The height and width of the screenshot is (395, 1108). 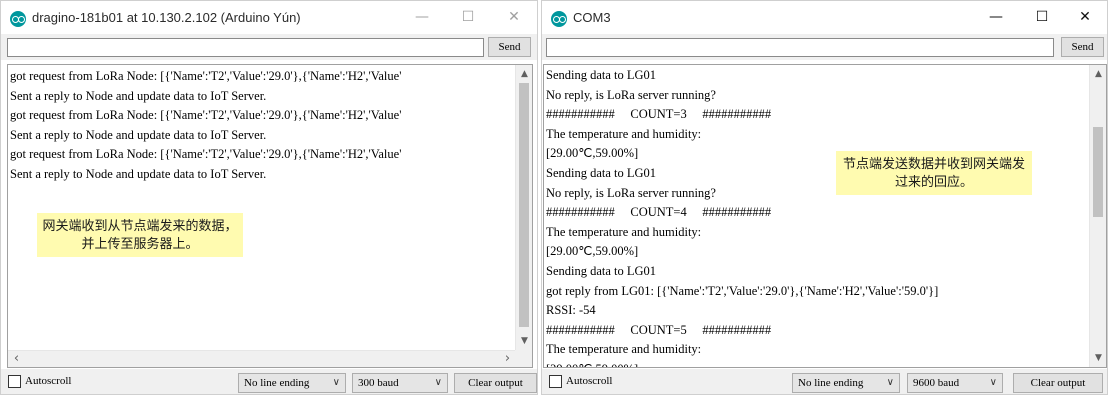 What do you see at coordinates (507, 359) in the screenshot?
I see `scroll-right-arrow-icon: ›` at bounding box center [507, 359].